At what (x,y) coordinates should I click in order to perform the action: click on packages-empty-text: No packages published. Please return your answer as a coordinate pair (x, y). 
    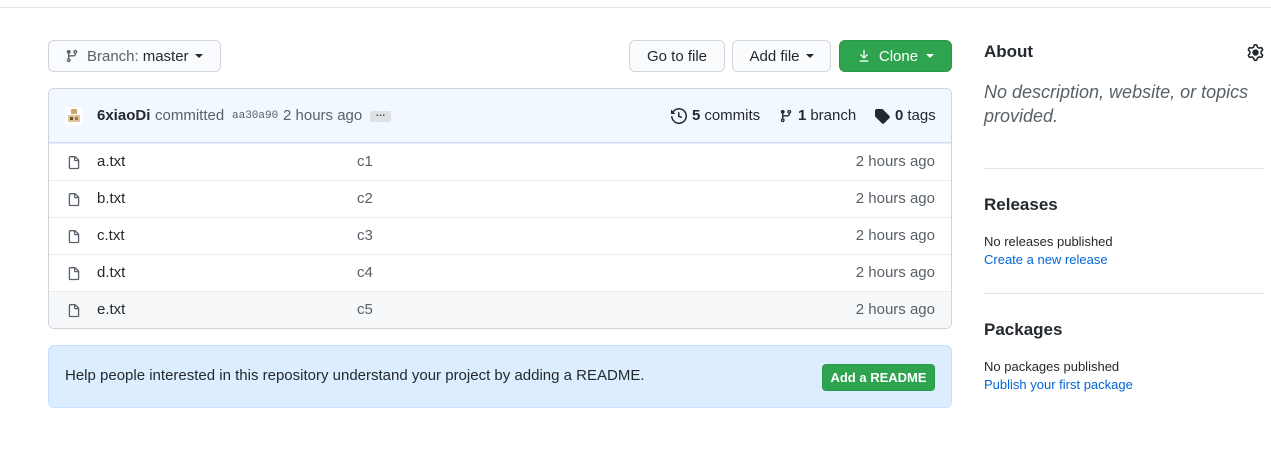
    Looking at the image, I should click on (1052, 366).